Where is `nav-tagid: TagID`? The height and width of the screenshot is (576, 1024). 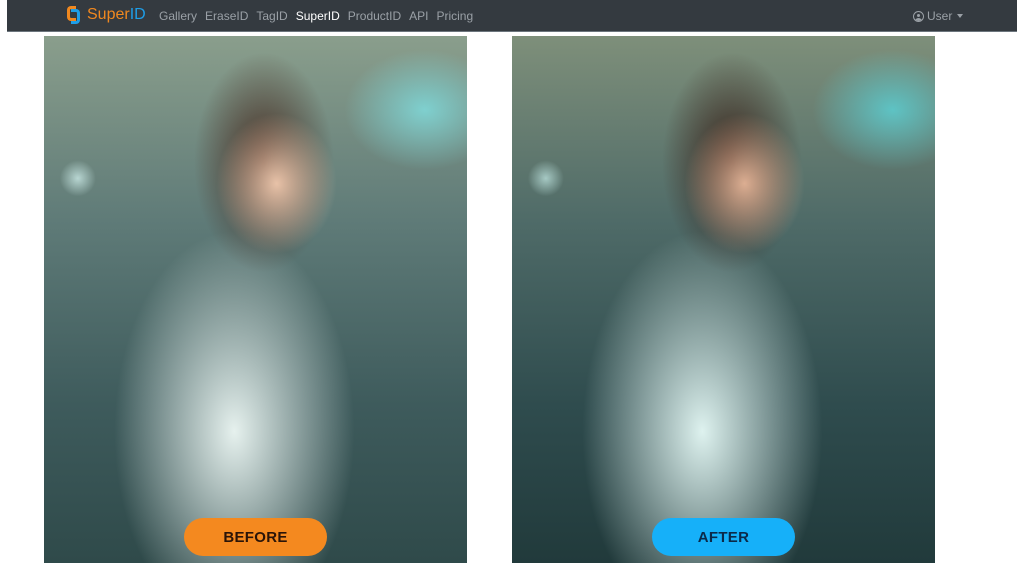
nav-tagid: TagID is located at coordinates (271, 16).